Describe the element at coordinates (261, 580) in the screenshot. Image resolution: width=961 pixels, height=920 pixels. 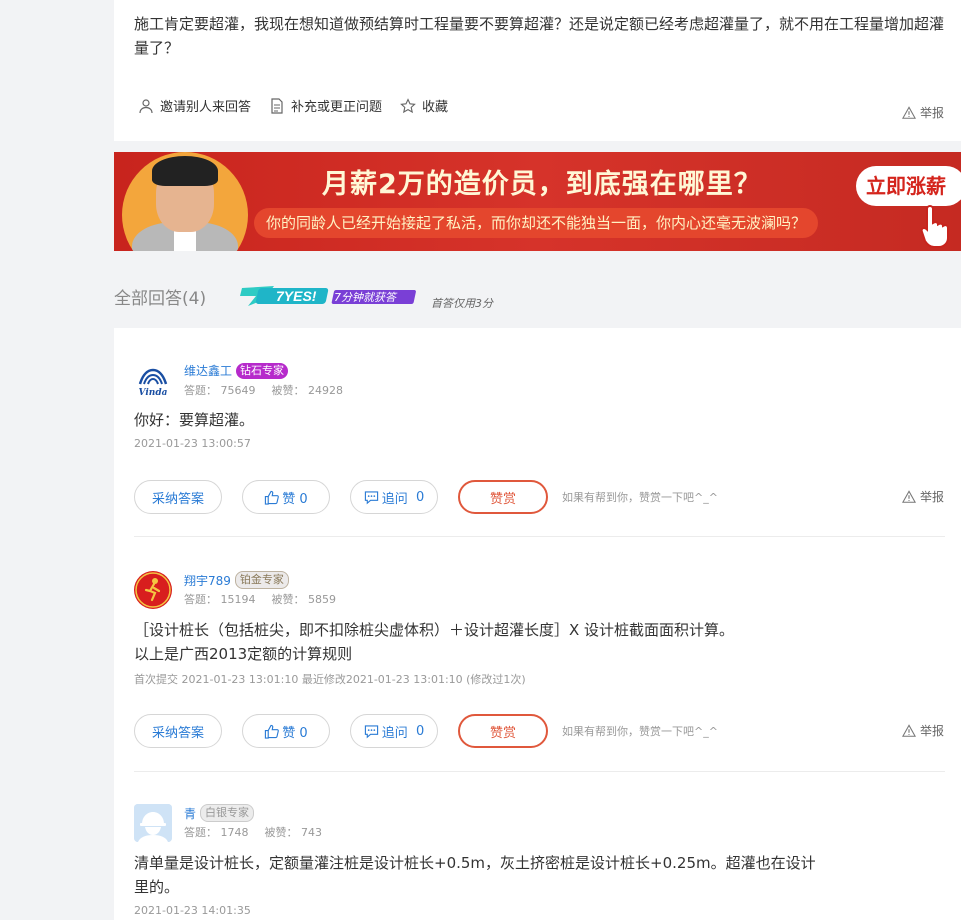
I see `expert-tag: 铂金专家` at that location.